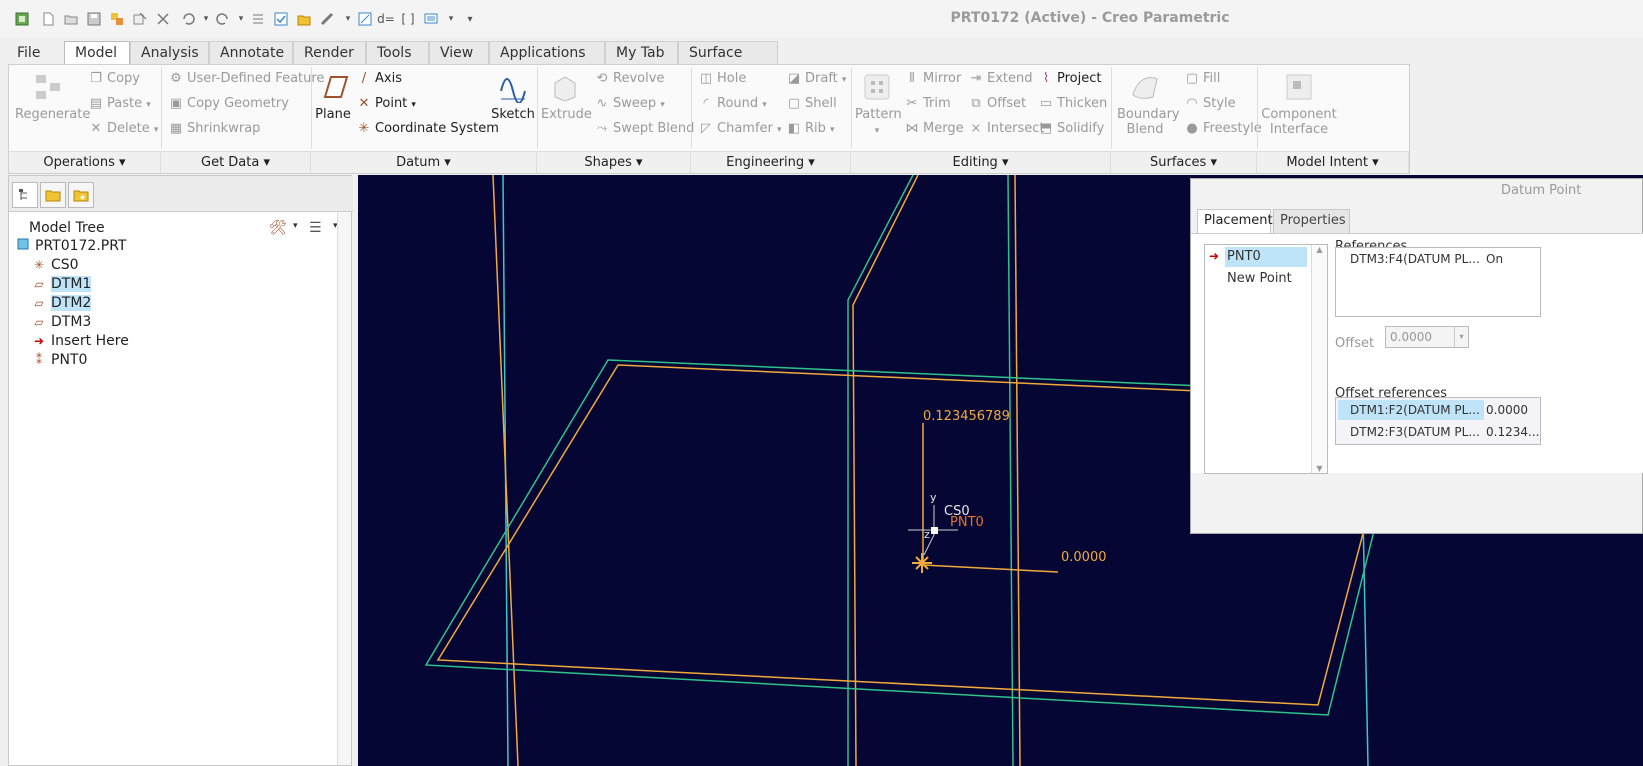  Describe the element at coordinates (85, 162) in the screenshot. I see `group-operations: Operations ▾` at that location.